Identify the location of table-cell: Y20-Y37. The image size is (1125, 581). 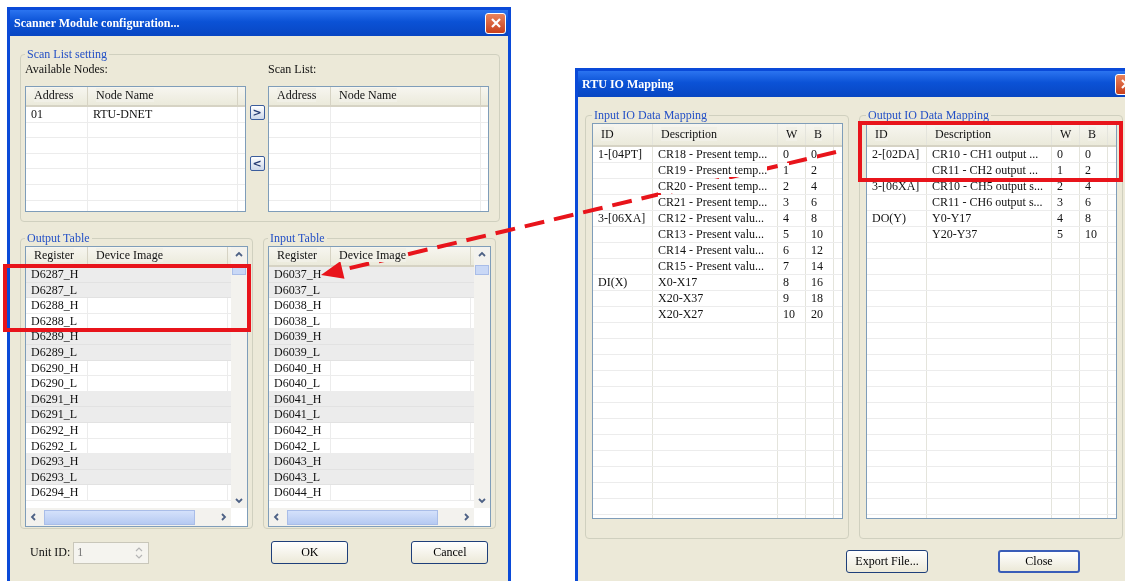
(955, 234).